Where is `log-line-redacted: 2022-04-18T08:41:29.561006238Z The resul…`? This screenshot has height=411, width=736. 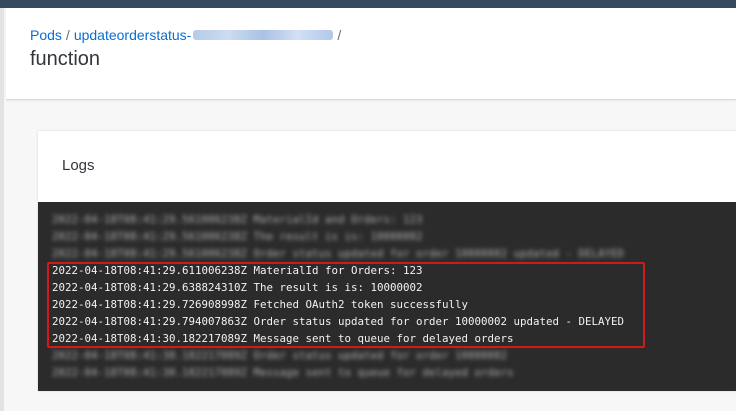 log-line-redacted: 2022-04-18T08:41:29.561006238Z The resul… is located at coordinates (237, 236).